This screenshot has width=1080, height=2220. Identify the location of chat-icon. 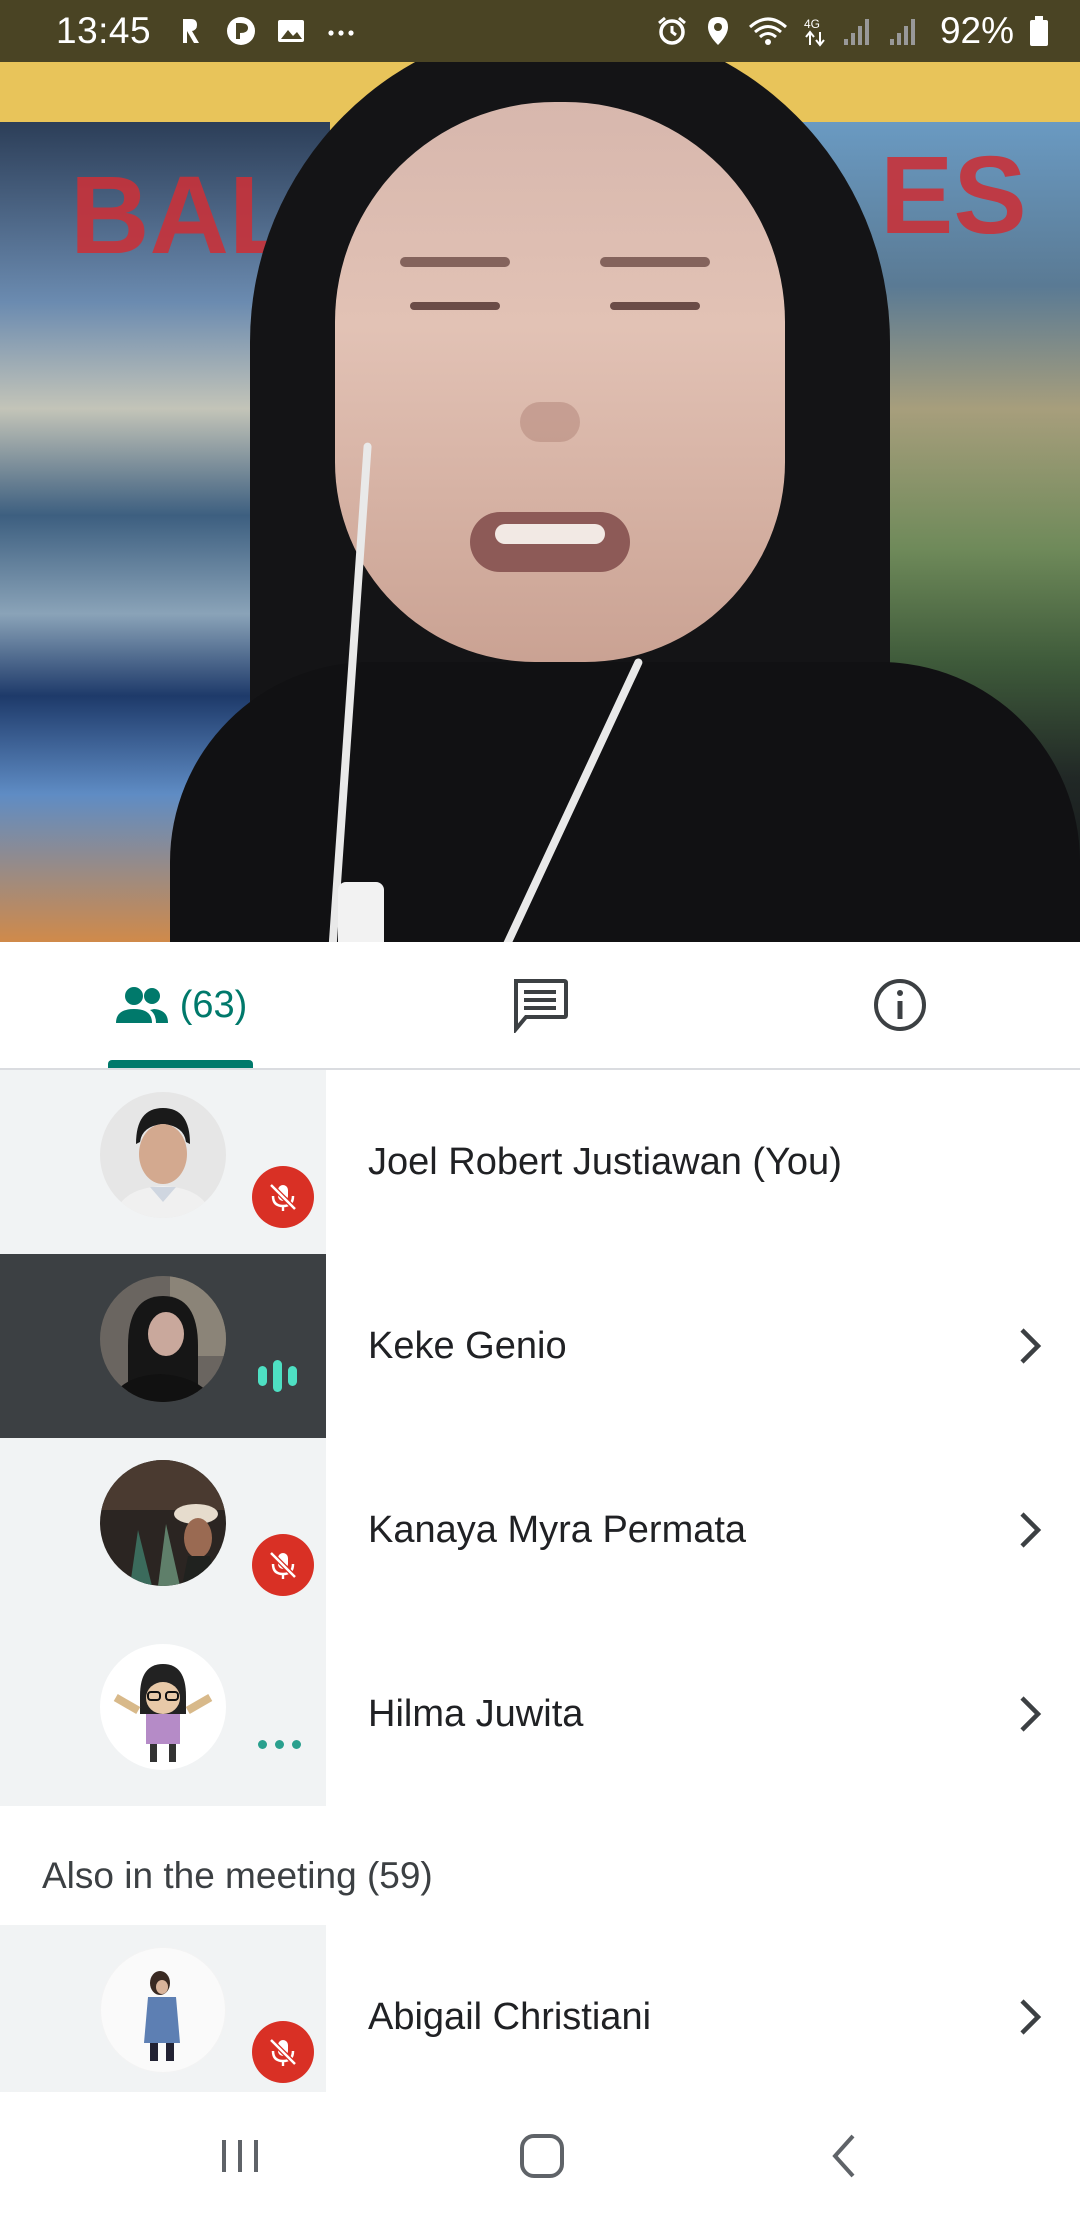
(541, 1006).